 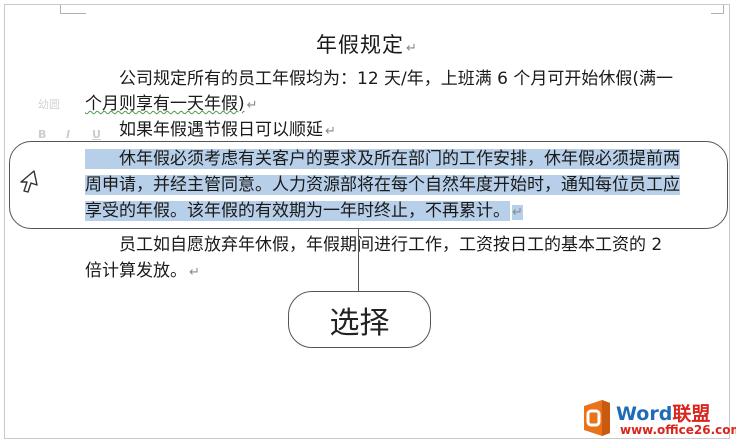 I want to click on document-title: 年假规定 ↵, so click(x=367, y=44).